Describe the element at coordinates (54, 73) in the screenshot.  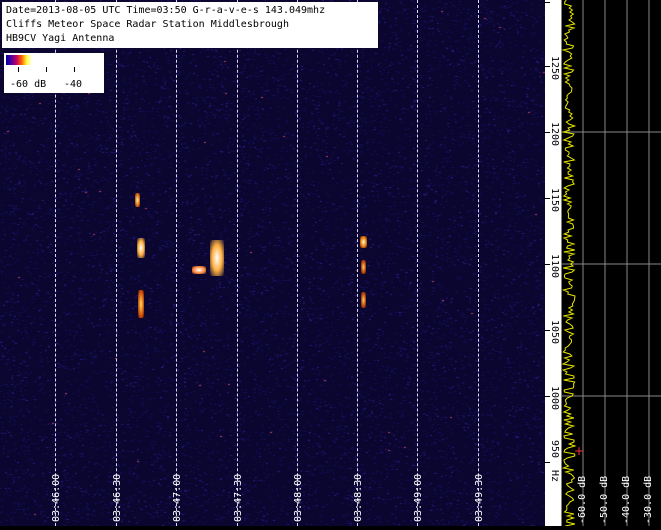
I see `color-scale-legend: -60 dB -40` at that location.